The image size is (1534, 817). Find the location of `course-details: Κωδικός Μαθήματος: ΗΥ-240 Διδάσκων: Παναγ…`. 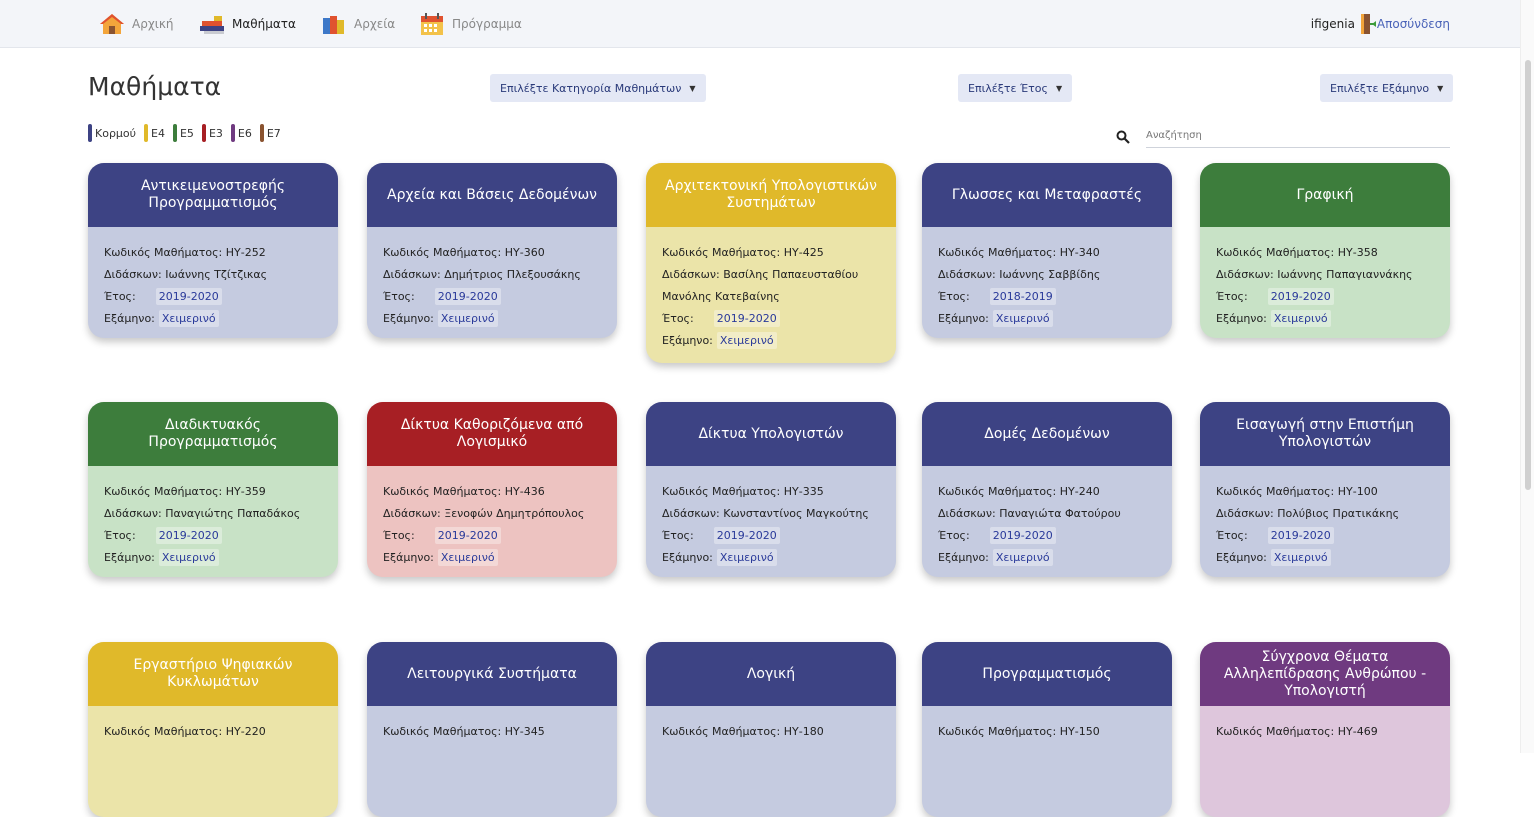

course-details: Κωδικός Μαθήματος: ΗΥ-240 Διδάσκων: Παναγ… is located at coordinates (1047, 517).